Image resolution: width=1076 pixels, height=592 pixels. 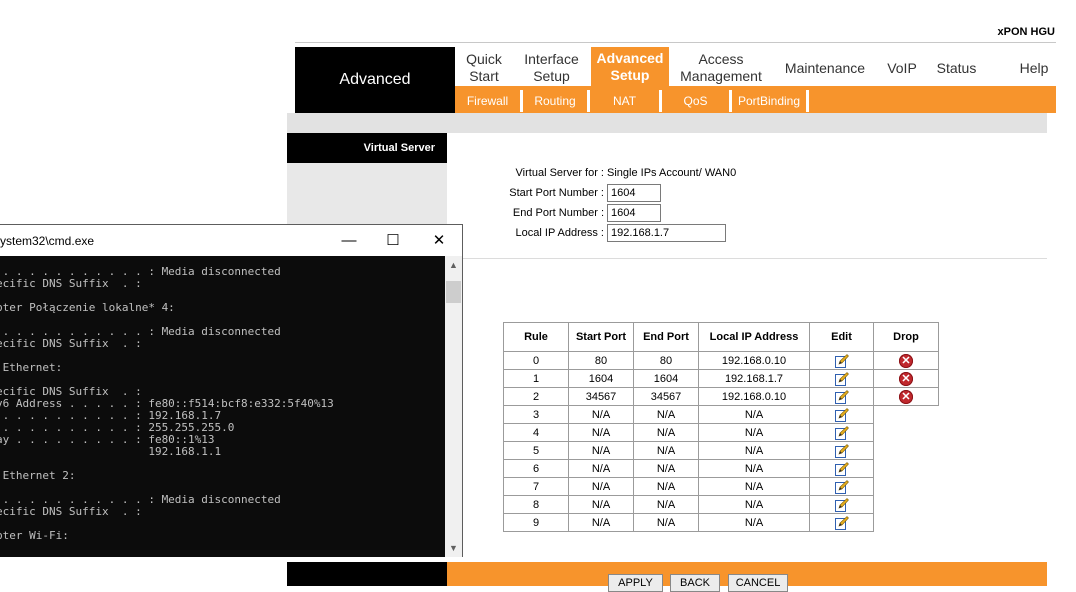 What do you see at coordinates (754, 360) in the screenshot?
I see `local-ip-cell: 192.168.0.10` at bounding box center [754, 360].